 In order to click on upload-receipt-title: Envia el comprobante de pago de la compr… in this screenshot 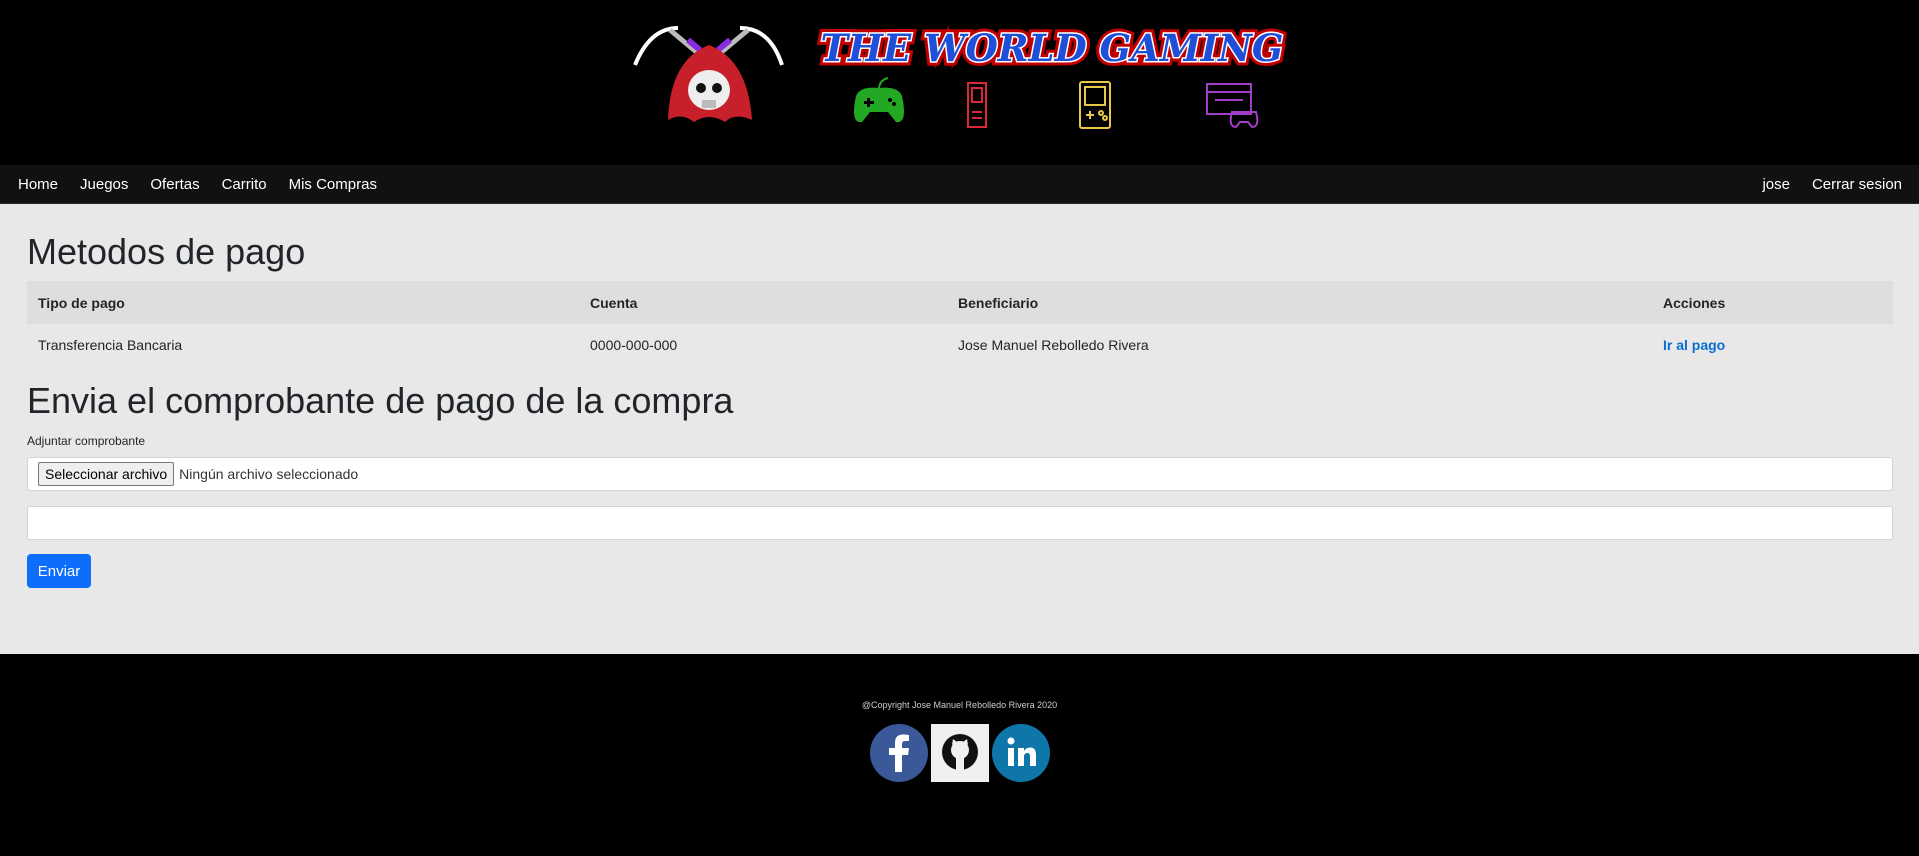, I will do `click(380, 400)`.